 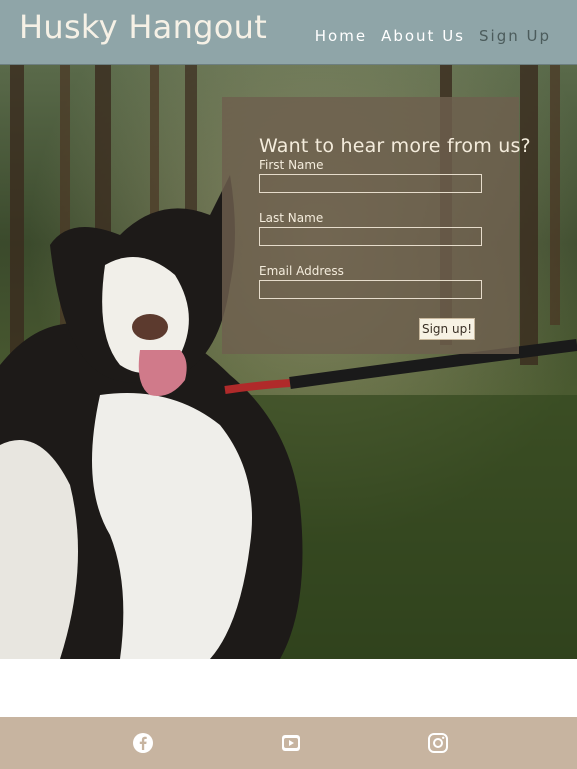 I want to click on signup-title: Want to hear more from us?, so click(x=395, y=146).